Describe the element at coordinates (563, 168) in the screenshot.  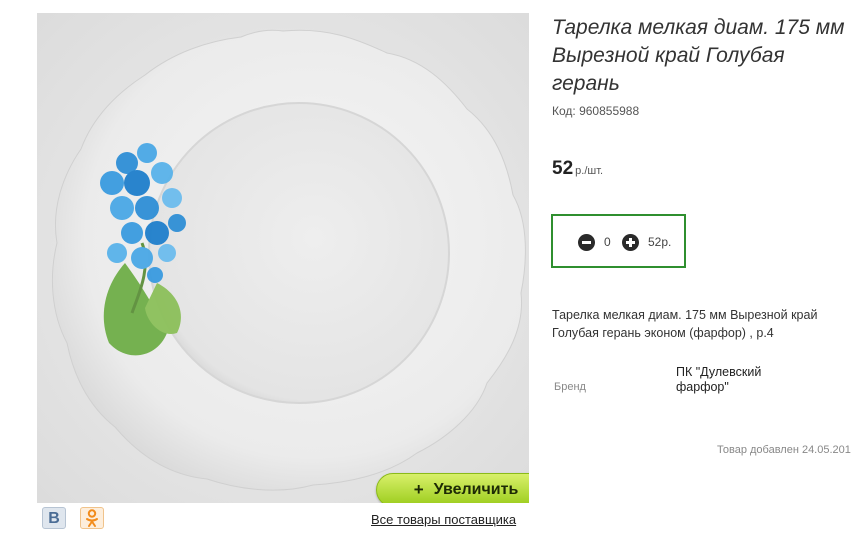
I see `price-value: 52` at that location.